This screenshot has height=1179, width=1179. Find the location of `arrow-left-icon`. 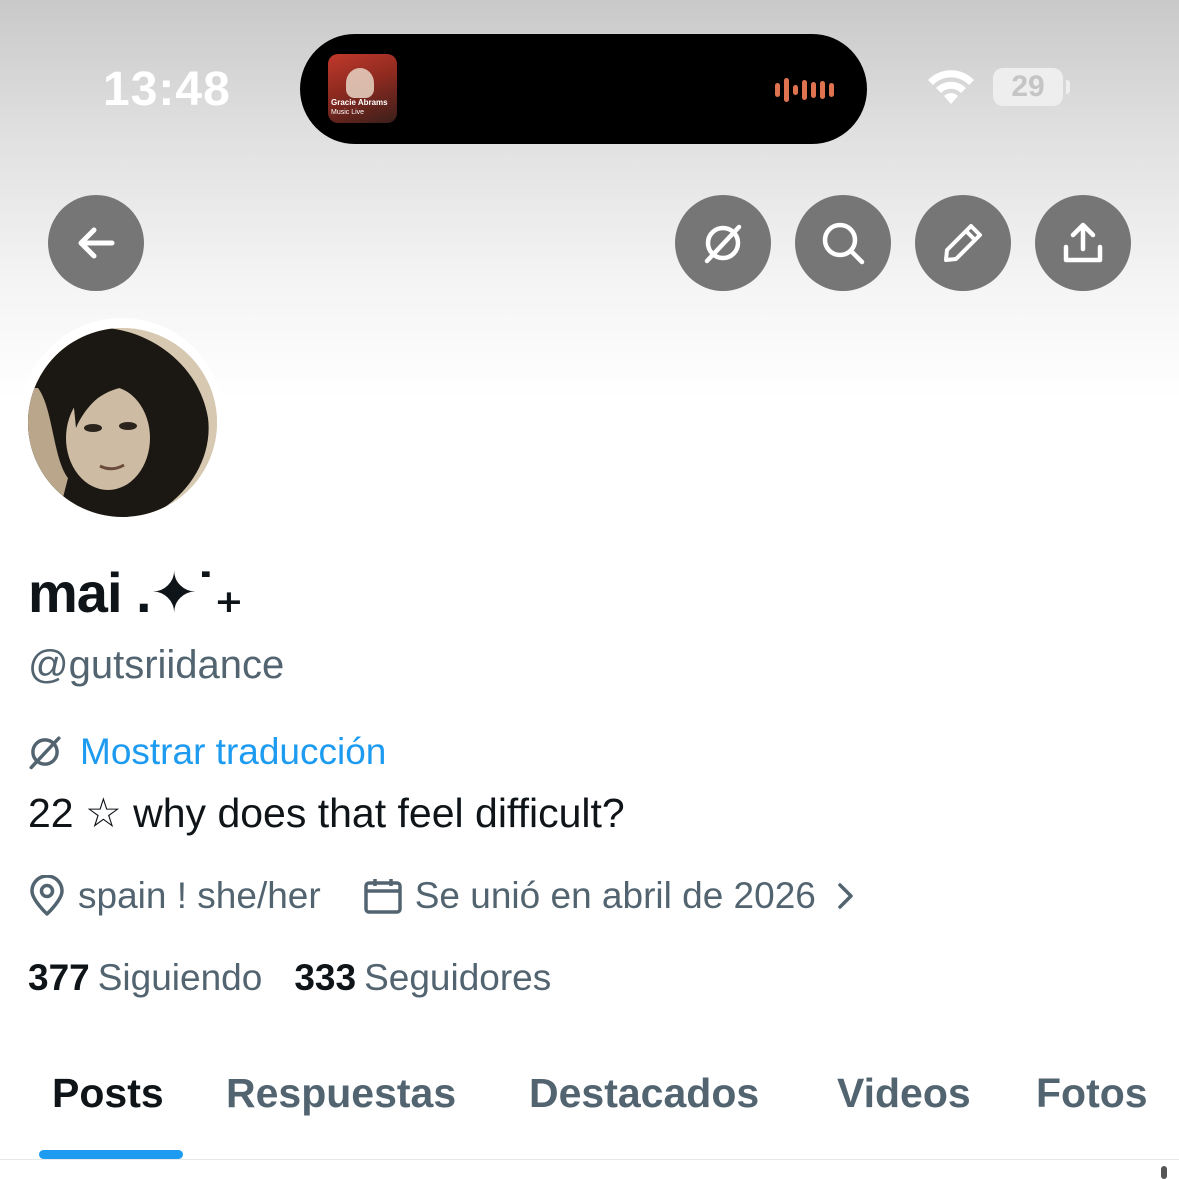

arrow-left-icon is located at coordinates (96, 243).